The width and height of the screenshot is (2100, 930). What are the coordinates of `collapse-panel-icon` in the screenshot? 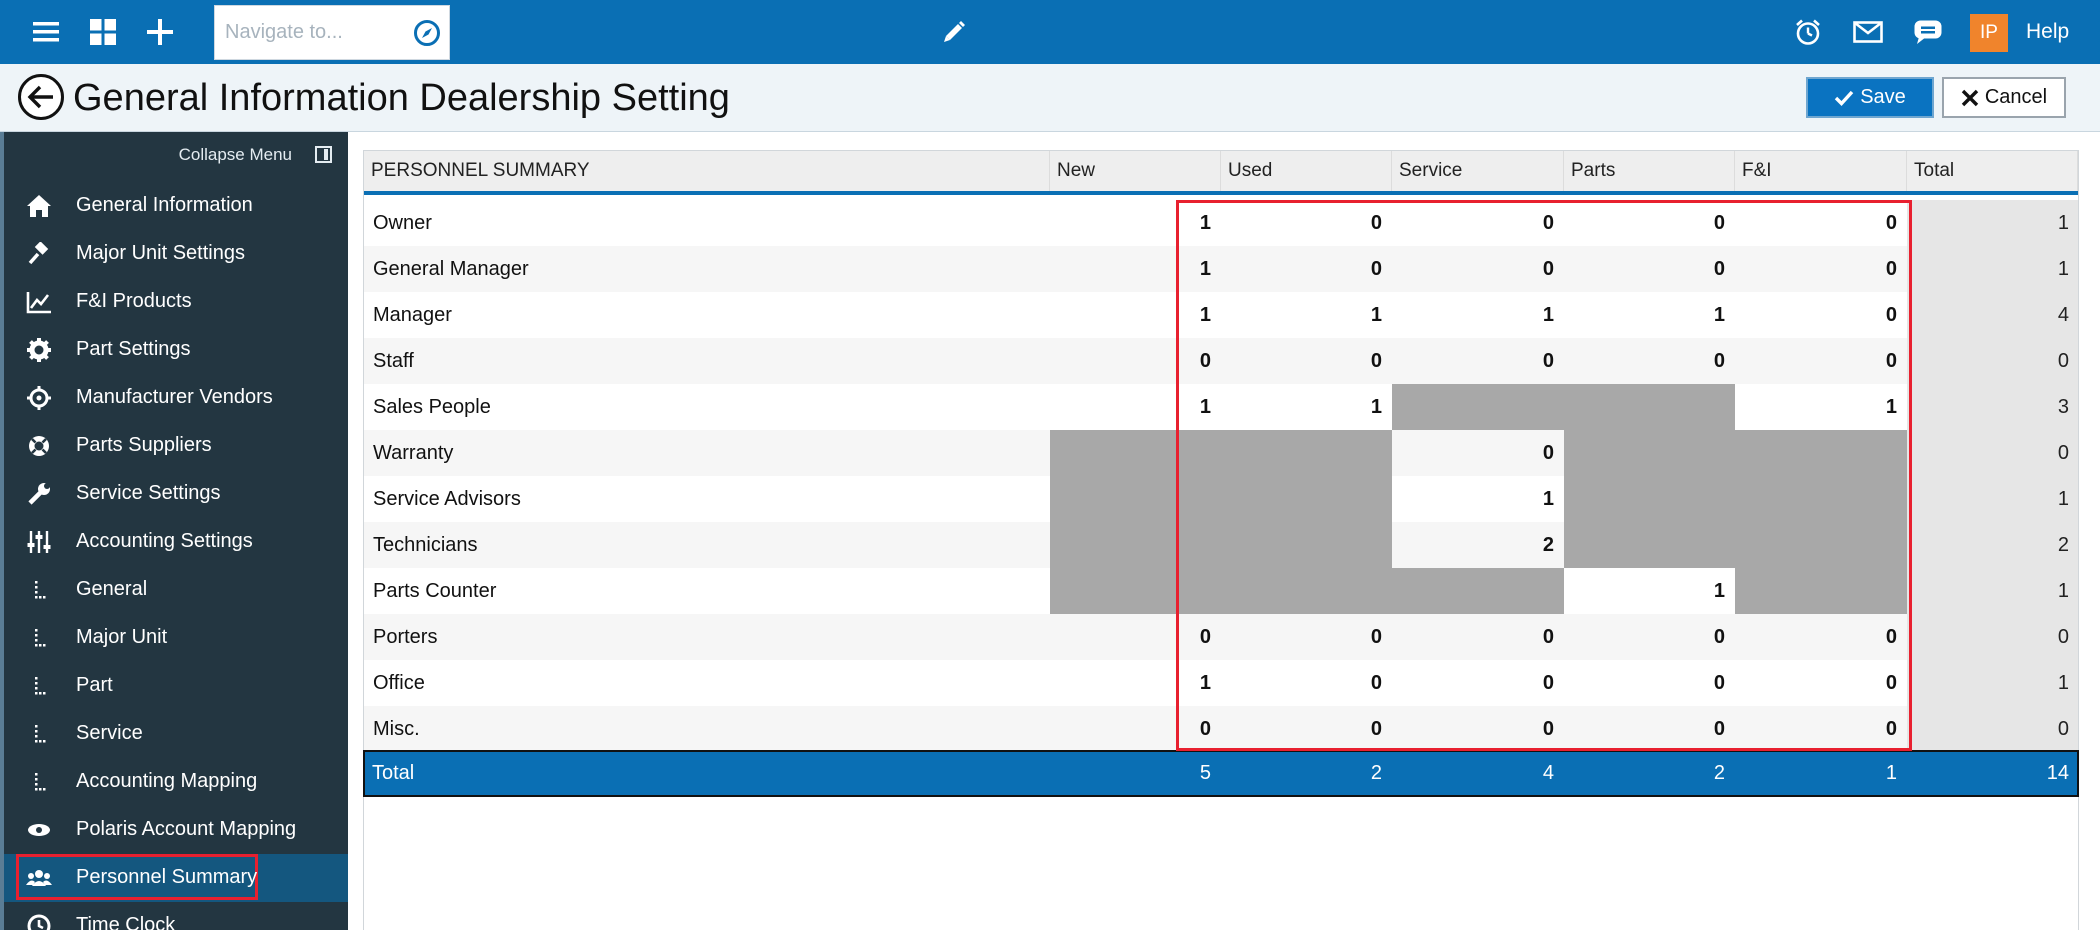 It's located at (323, 154).